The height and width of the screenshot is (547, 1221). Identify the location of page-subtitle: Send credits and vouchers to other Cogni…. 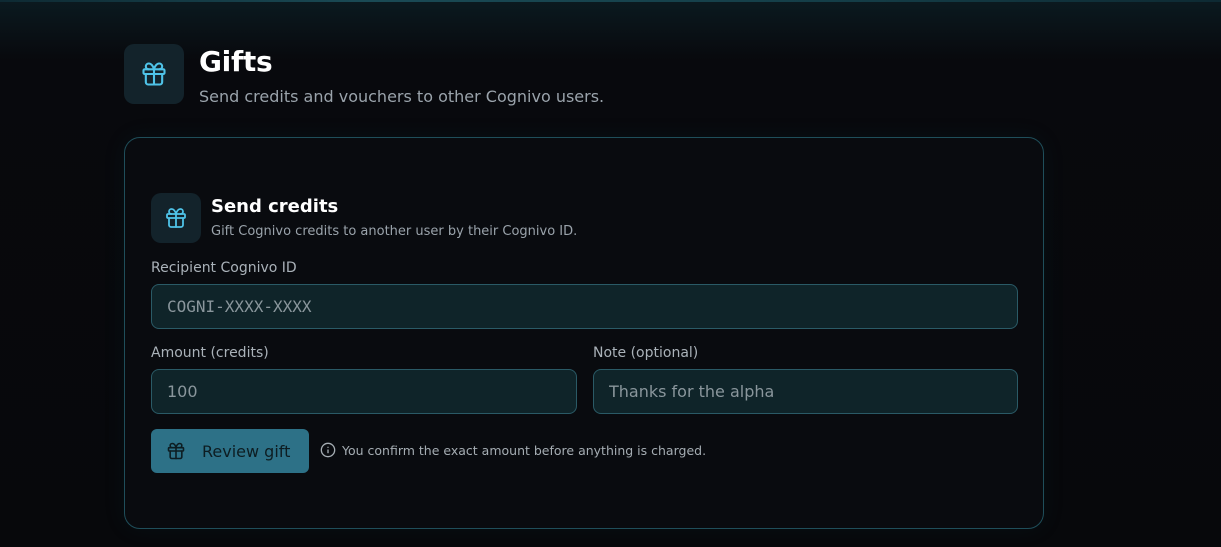
(402, 96).